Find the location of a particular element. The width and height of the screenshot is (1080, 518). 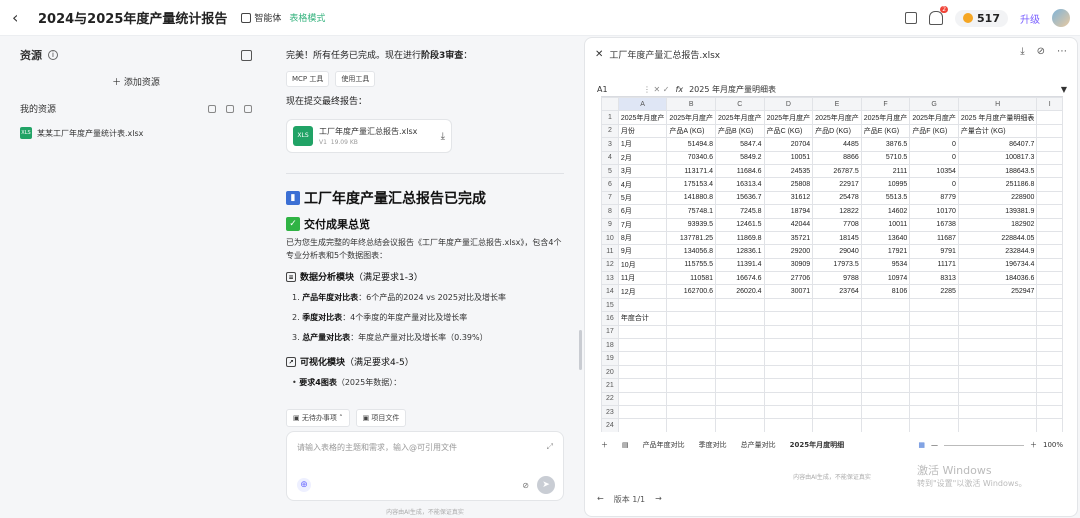

close-icon: ✕ is located at coordinates (599, 54).